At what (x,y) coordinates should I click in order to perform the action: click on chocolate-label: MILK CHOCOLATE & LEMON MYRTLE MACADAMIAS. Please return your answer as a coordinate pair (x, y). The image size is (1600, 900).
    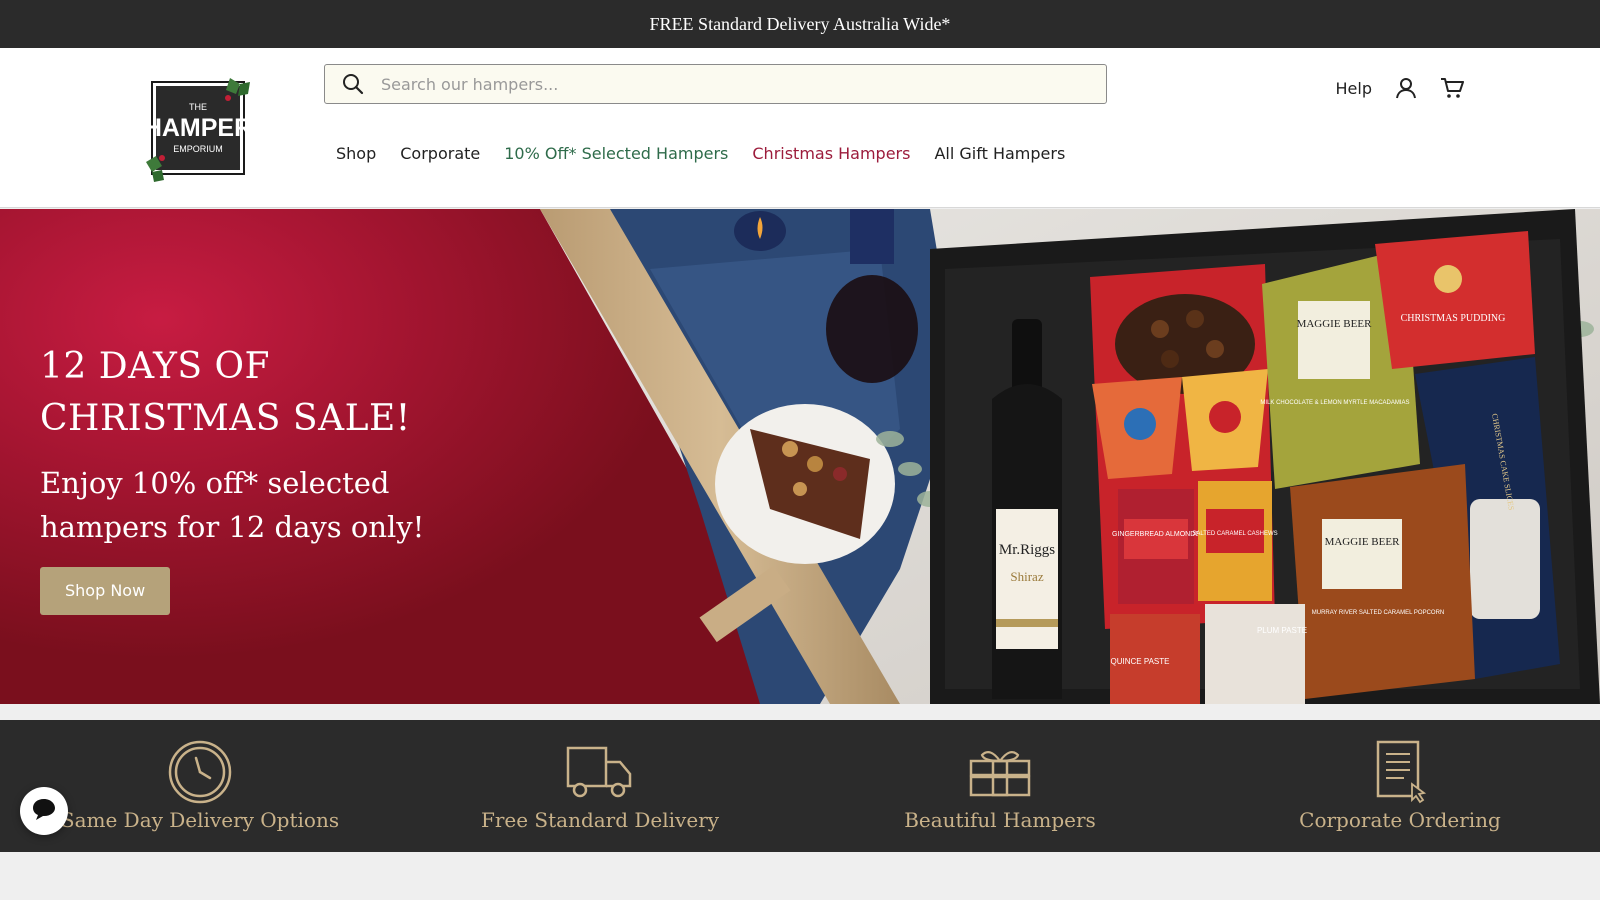
    Looking at the image, I should click on (1334, 403).